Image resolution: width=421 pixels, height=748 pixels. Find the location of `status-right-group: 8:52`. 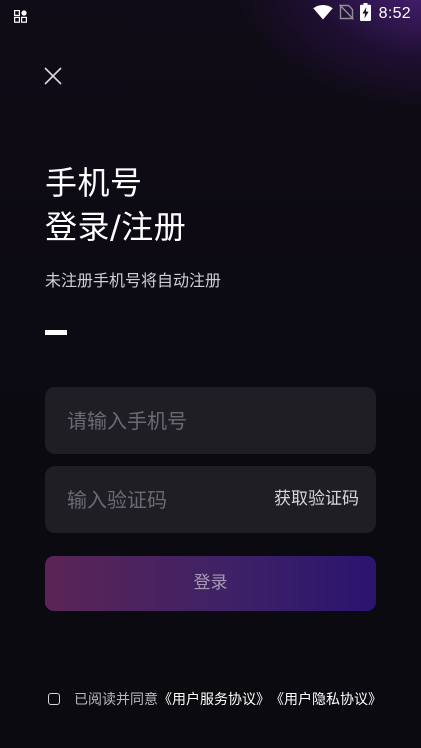

status-right-group: 8:52 is located at coordinates (361, 14).